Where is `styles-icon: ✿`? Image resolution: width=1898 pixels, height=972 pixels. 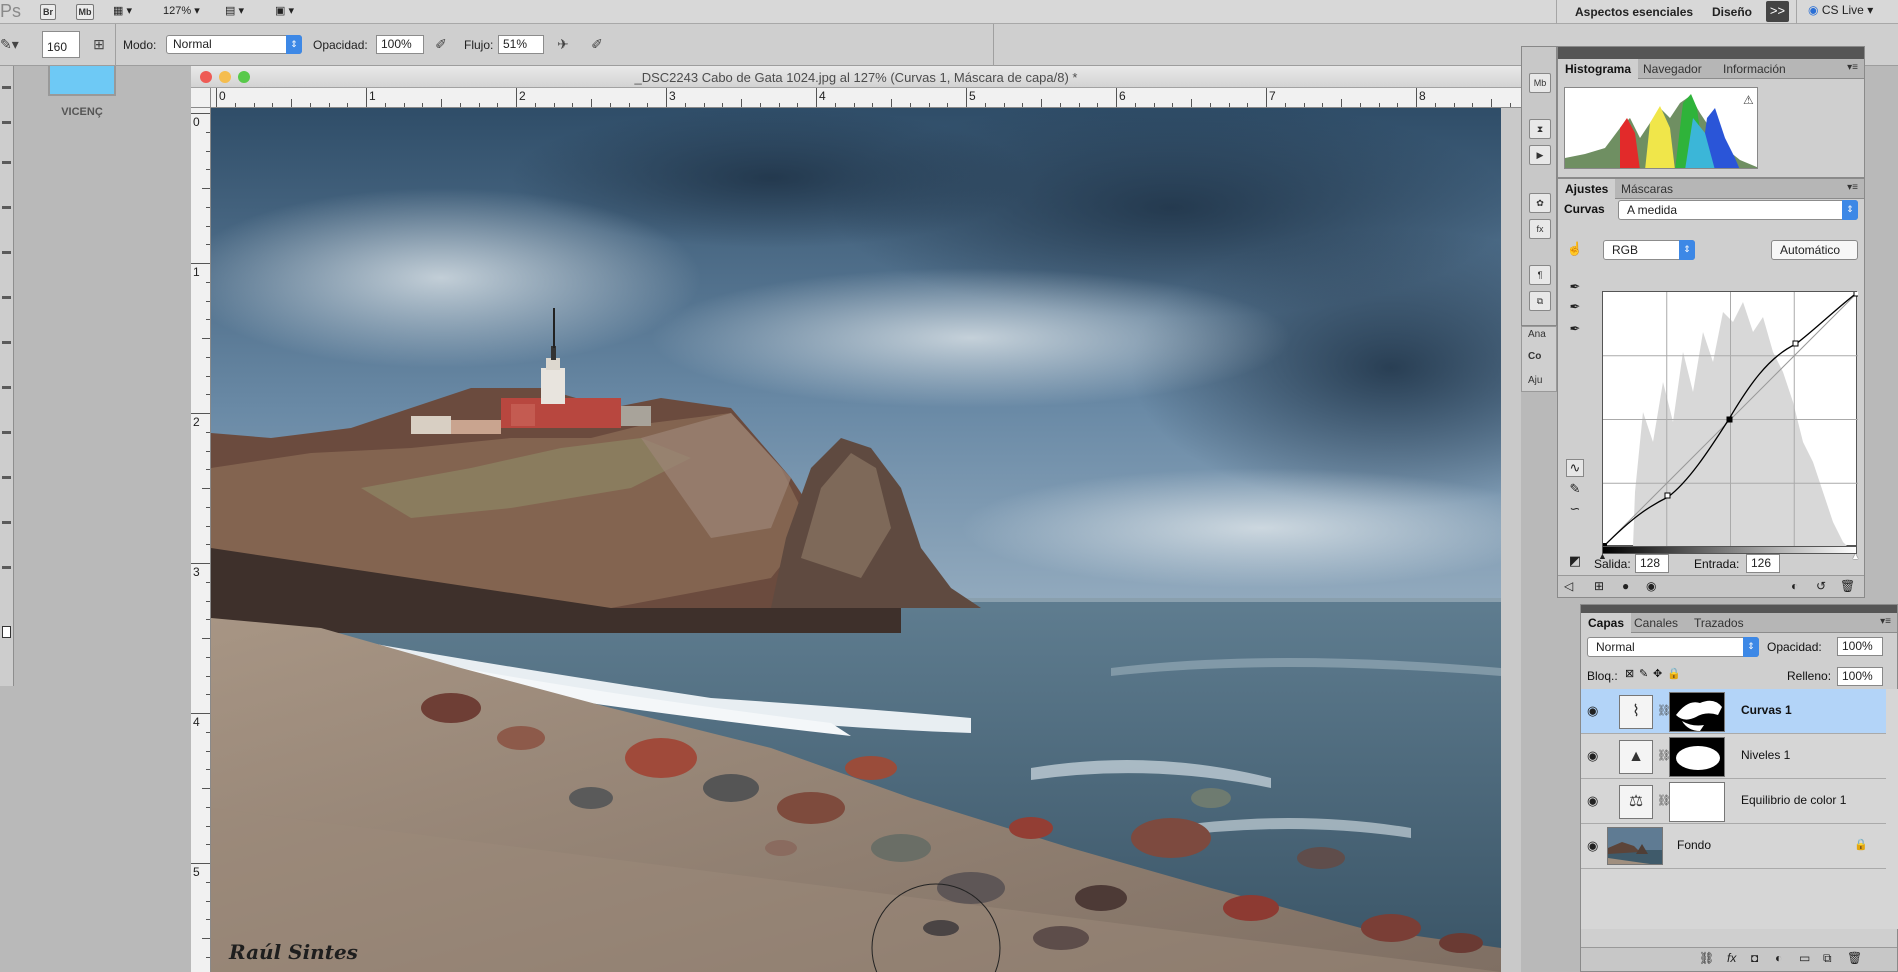
styles-icon: ✿ is located at coordinates (1540, 203).